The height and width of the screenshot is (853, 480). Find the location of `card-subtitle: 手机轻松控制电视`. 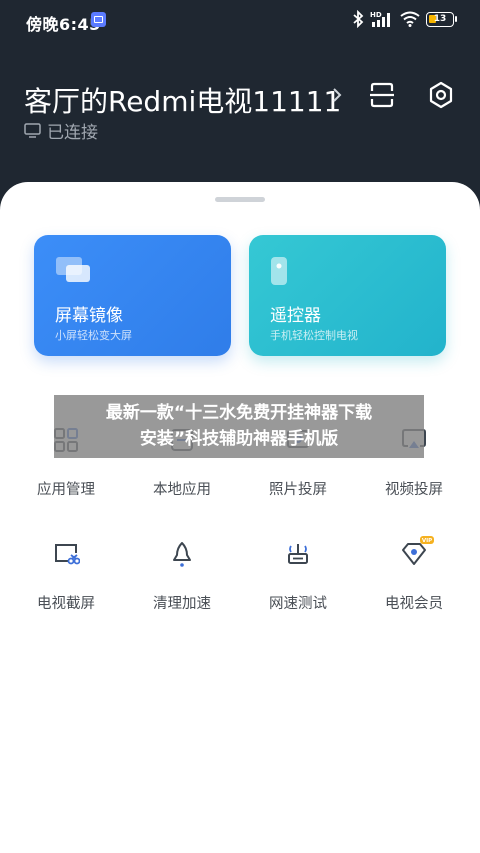

card-subtitle: 手机轻松控制电视 is located at coordinates (314, 335).